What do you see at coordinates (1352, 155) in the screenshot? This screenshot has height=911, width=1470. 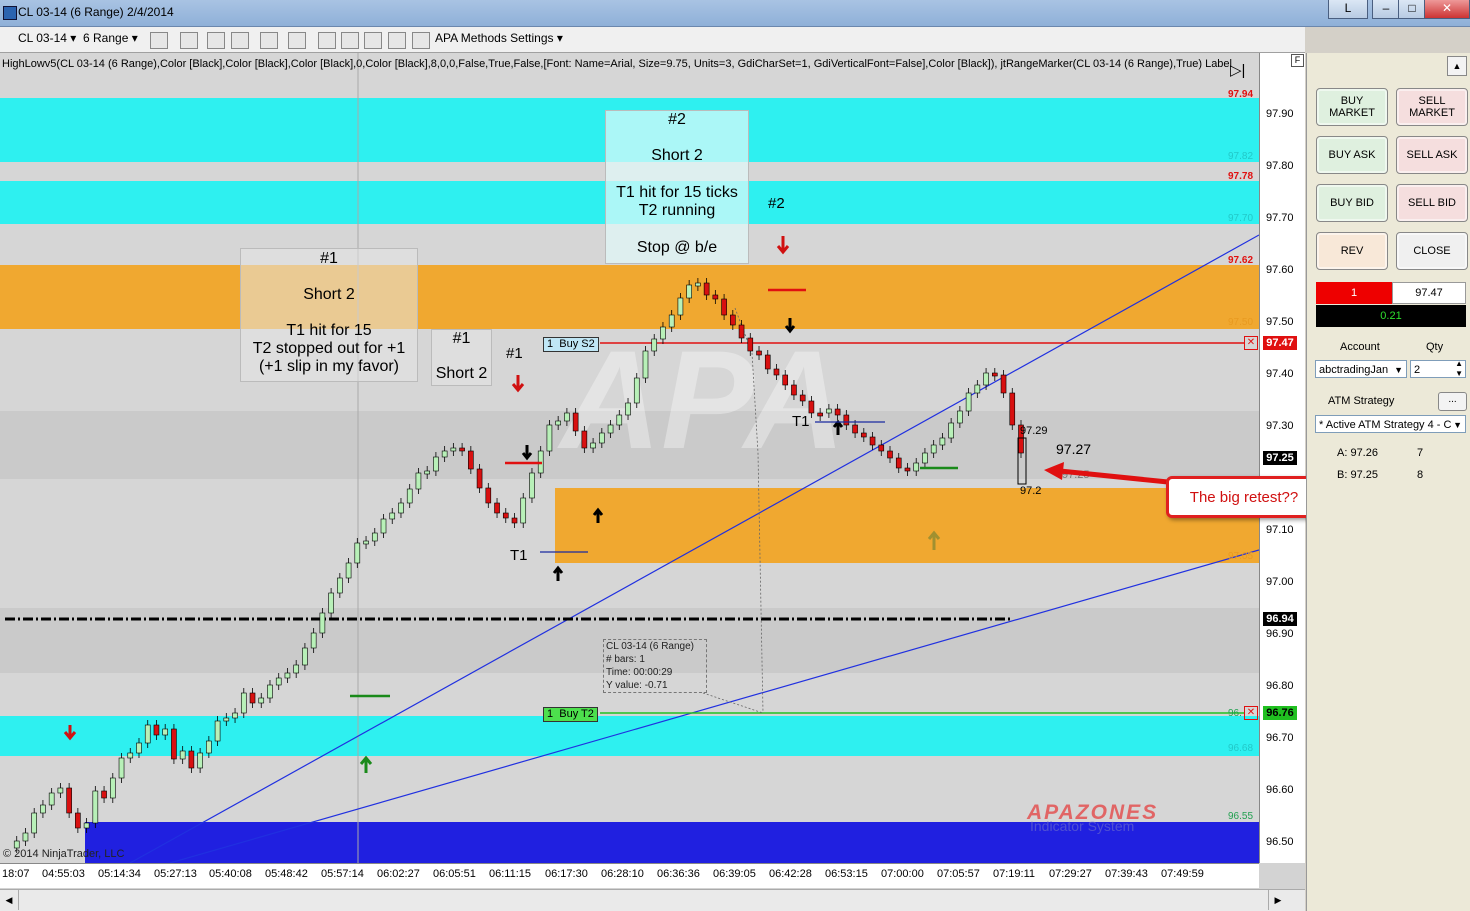 I see `buy-ask-button: BUY ASK` at bounding box center [1352, 155].